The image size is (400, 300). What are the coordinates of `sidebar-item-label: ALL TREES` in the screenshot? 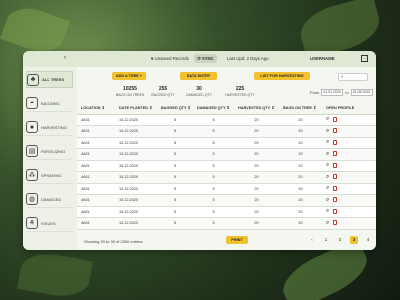 It's located at (53, 79).